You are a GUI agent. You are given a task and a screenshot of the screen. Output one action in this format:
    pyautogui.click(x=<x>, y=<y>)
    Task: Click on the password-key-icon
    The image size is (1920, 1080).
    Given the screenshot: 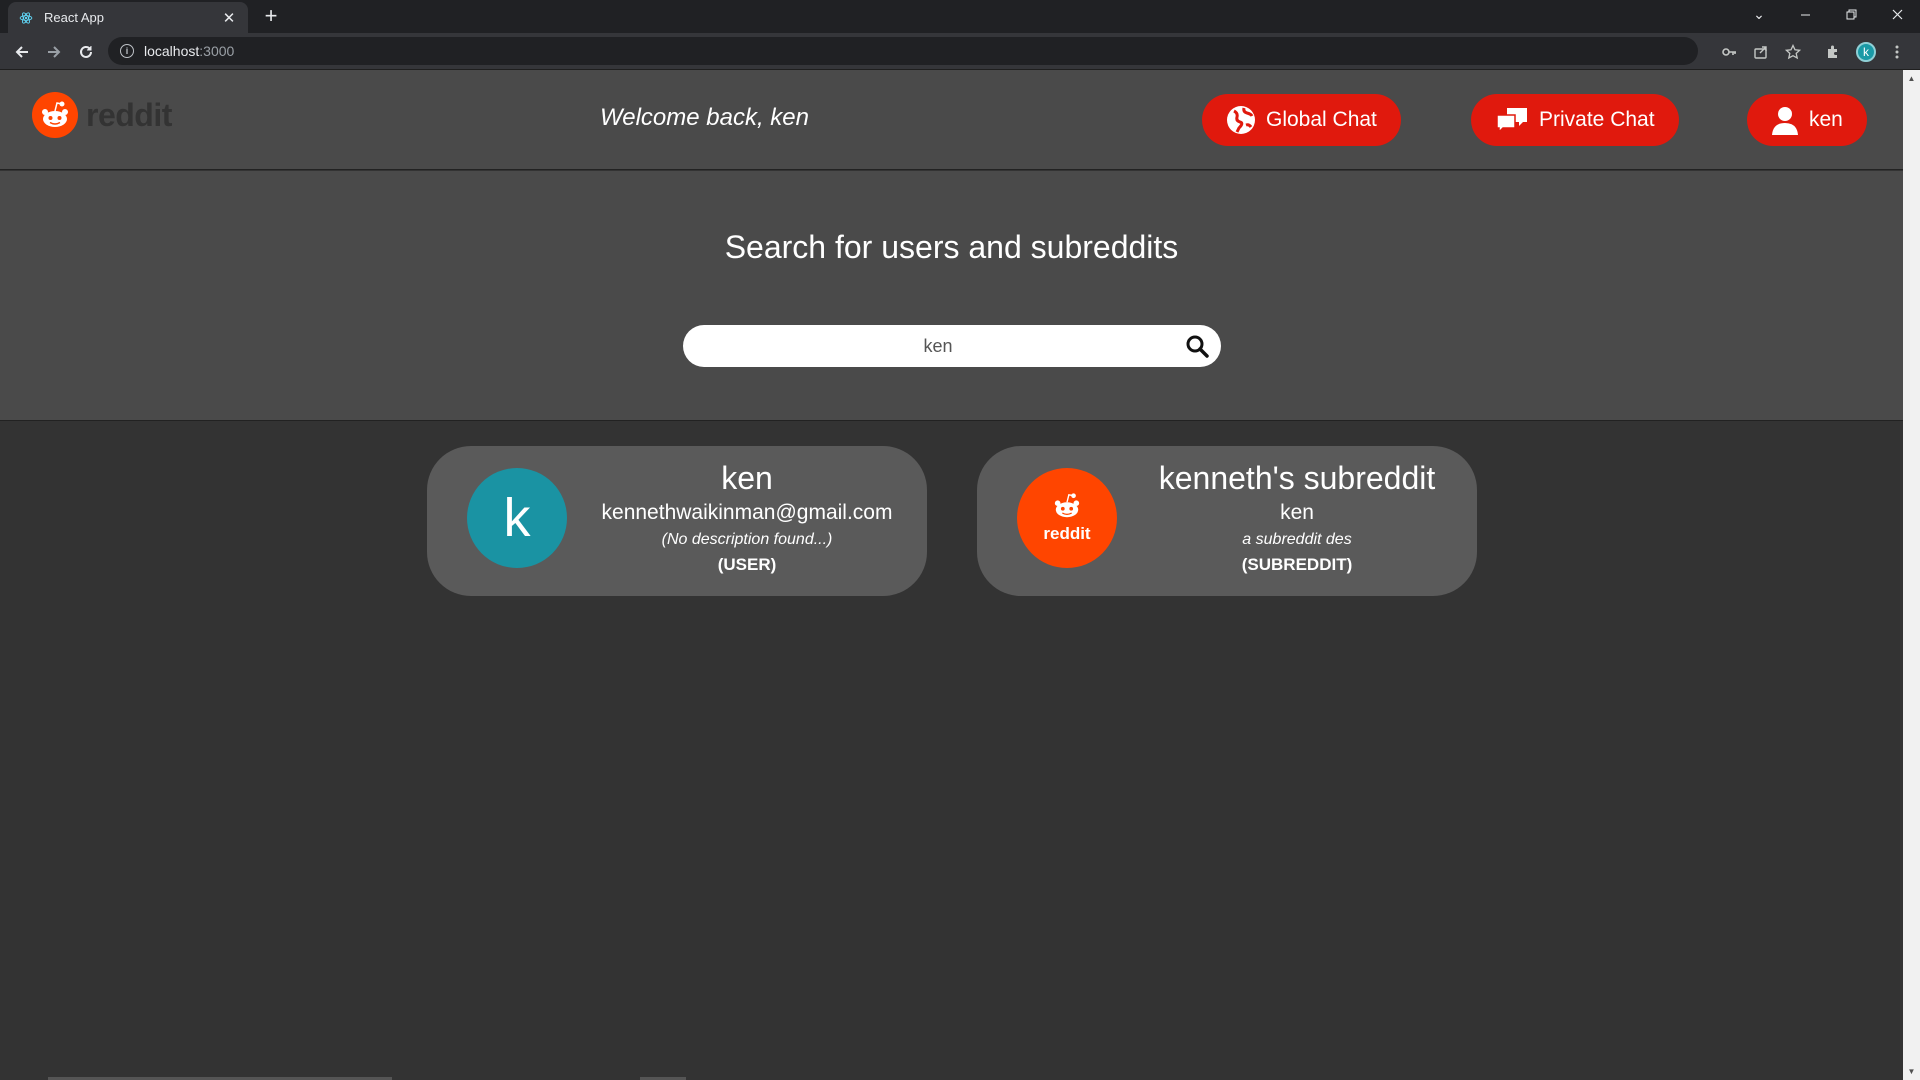 What is the action you would take?
    pyautogui.click(x=1729, y=52)
    